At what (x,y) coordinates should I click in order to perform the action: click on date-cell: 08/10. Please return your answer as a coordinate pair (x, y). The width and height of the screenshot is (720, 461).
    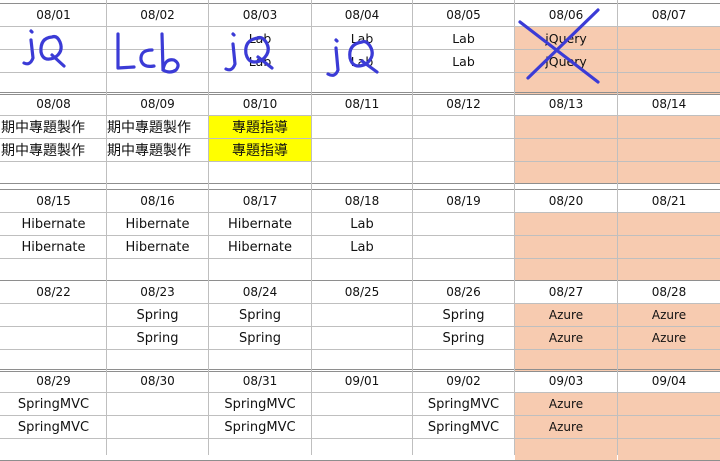
    Looking at the image, I should click on (260, 104).